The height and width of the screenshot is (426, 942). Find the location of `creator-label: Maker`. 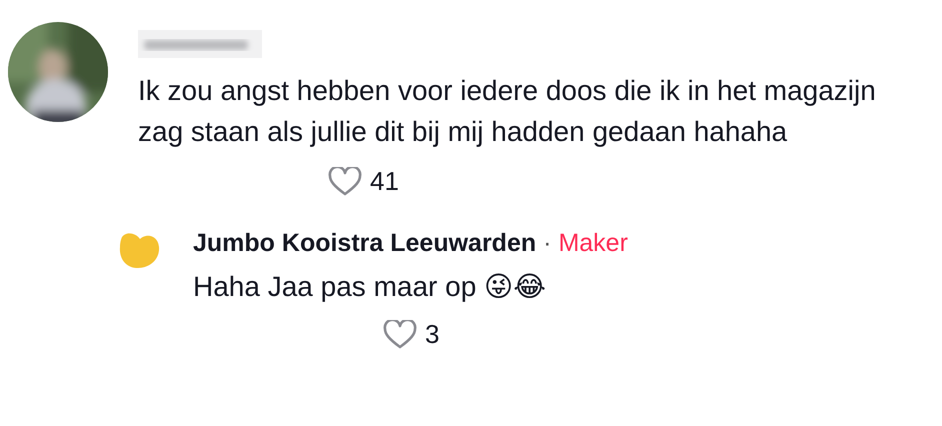

creator-label: Maker is located at coordinates (593, 243).